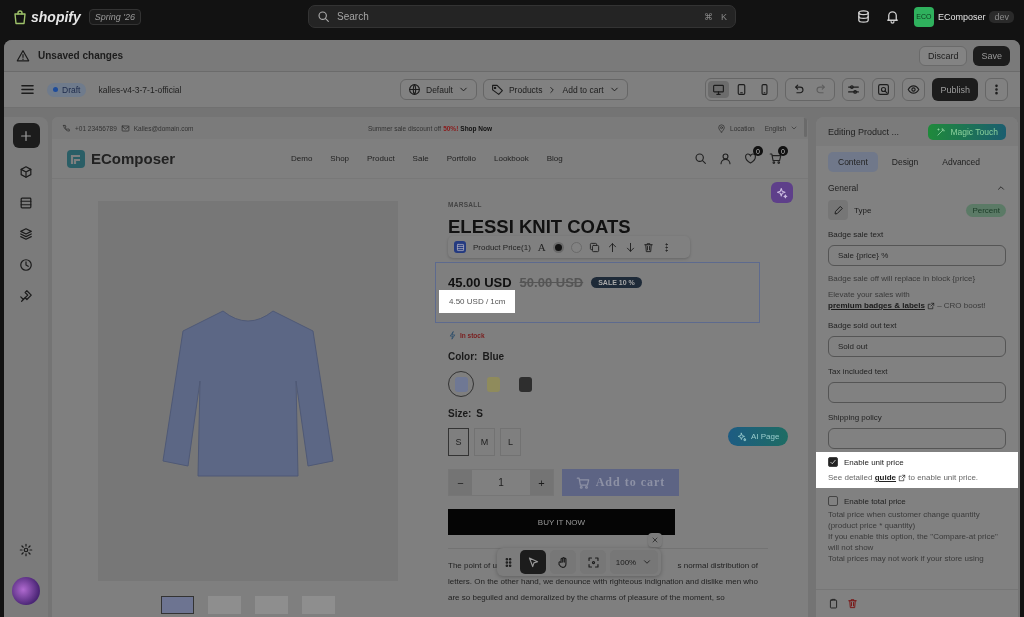  I want to click on option-value: Blue, so click(493, 356).